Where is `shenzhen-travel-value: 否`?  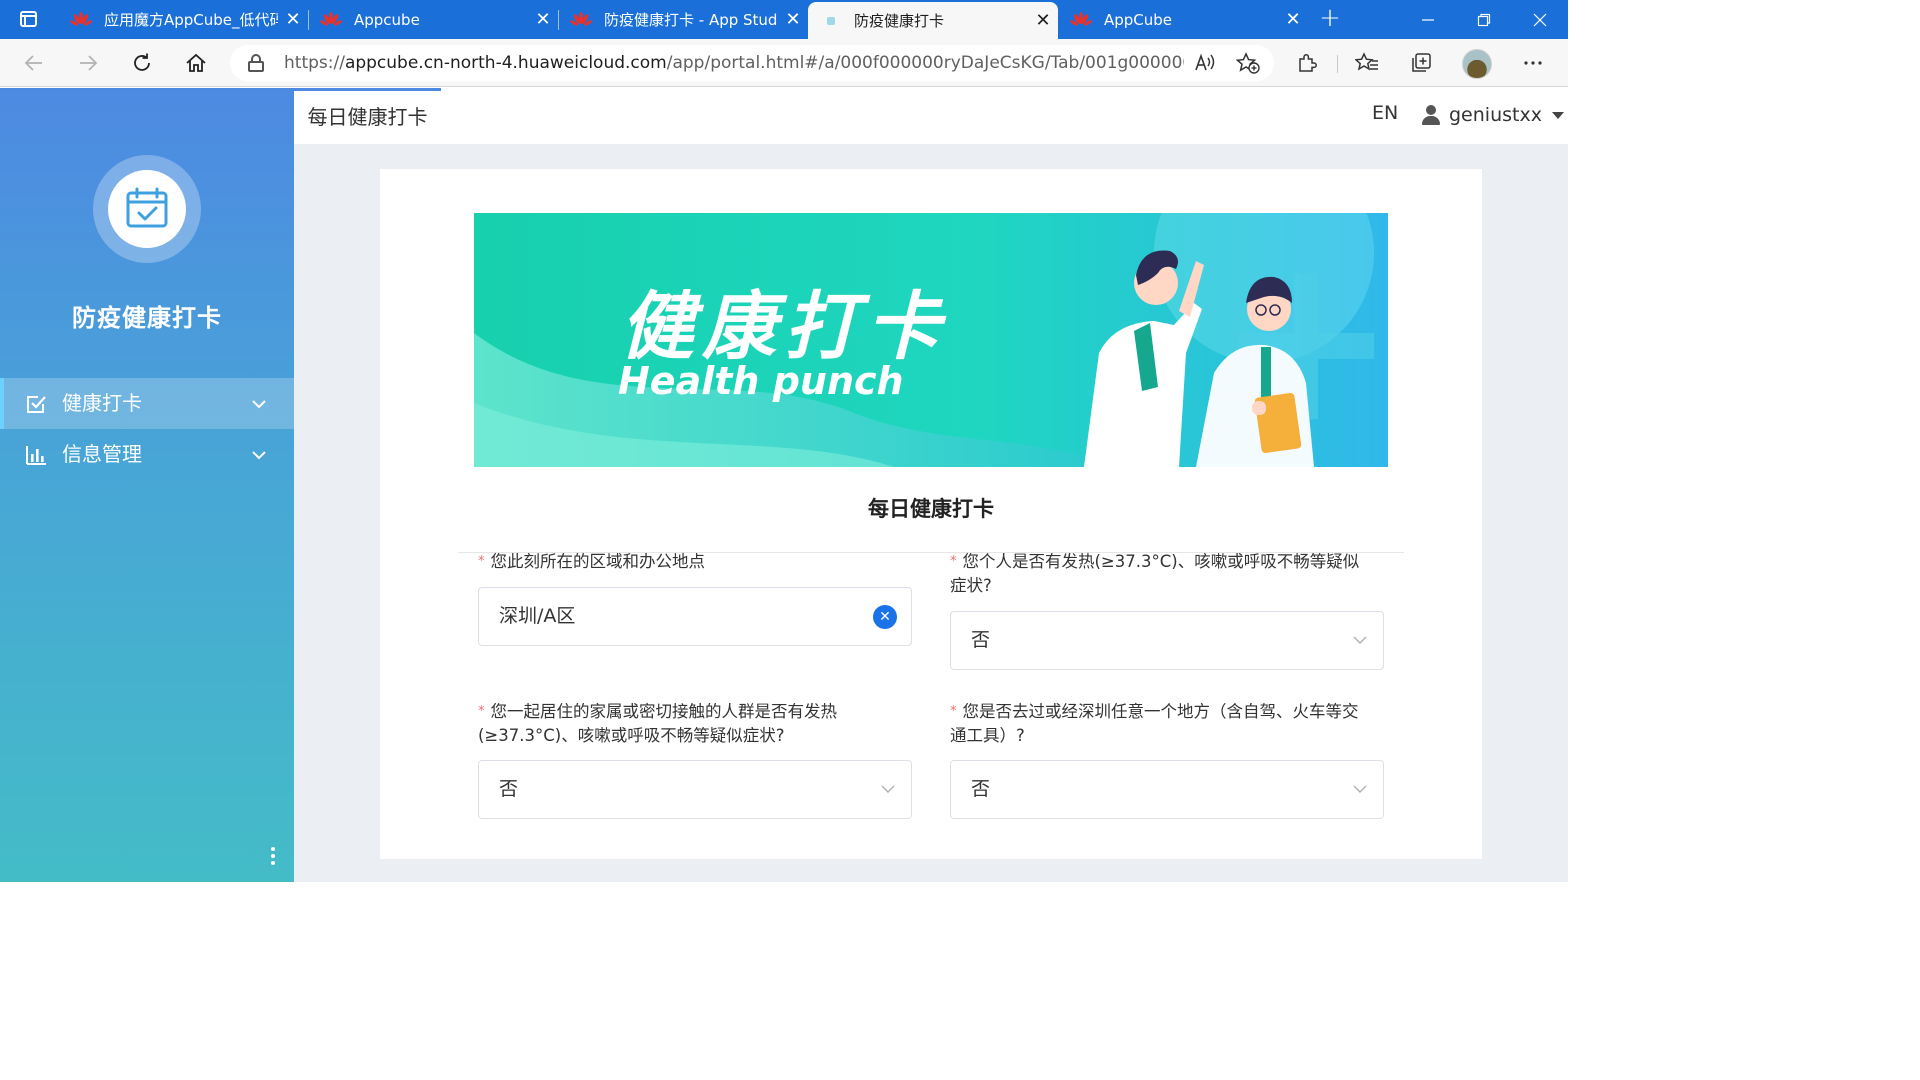 shenzhen-travel-value: 否 is located at coordinates (981, 789).